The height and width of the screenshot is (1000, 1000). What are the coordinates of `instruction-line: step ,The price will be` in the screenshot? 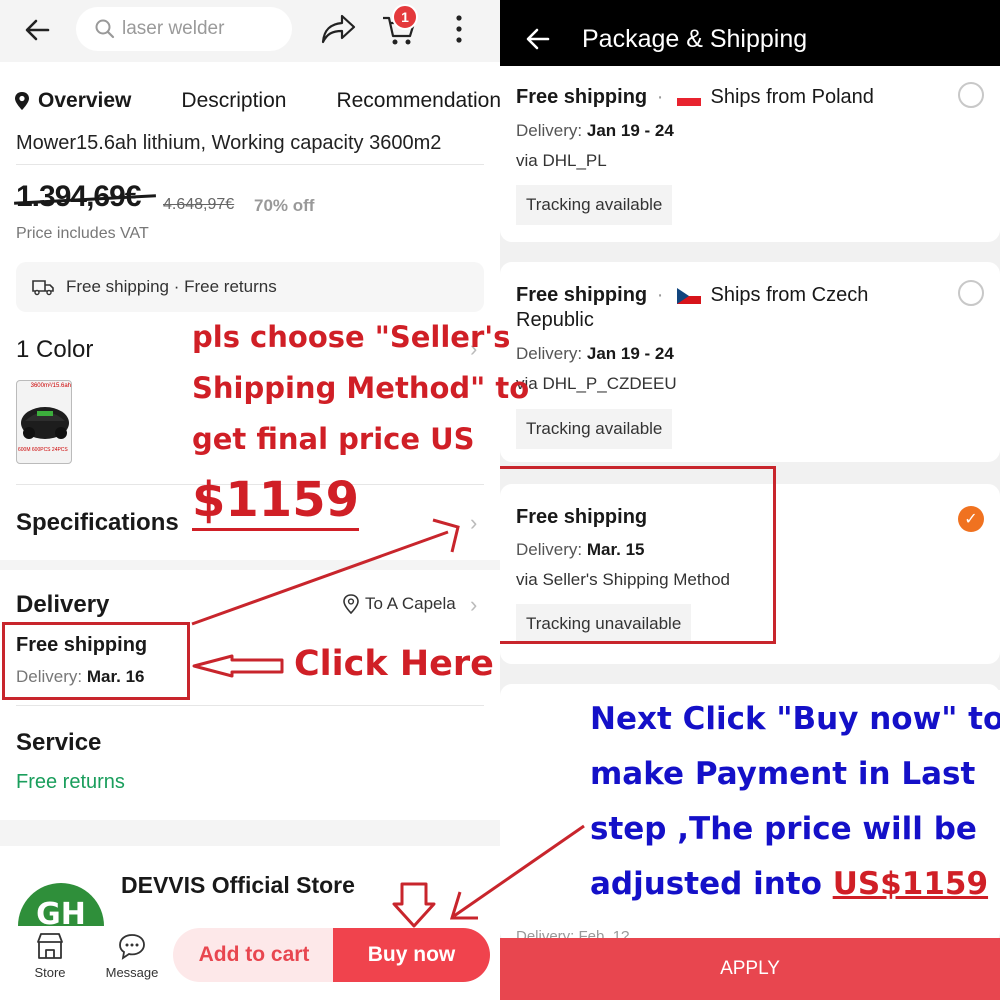 It's located at (783, 829).